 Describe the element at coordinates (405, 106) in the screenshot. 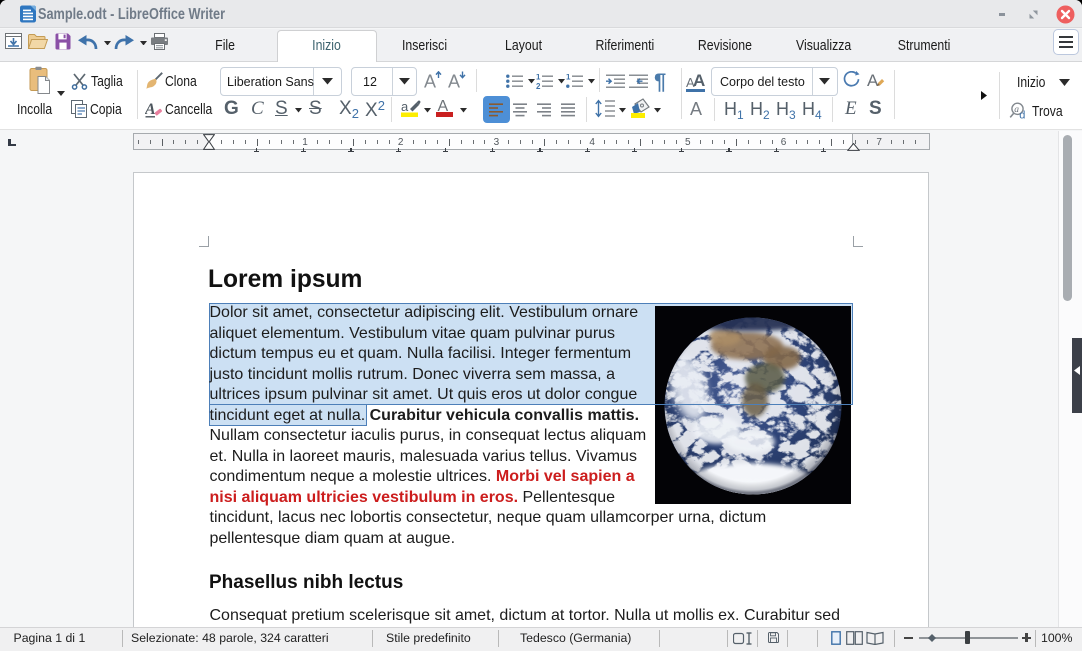

I see `svg-text: a` at that location.